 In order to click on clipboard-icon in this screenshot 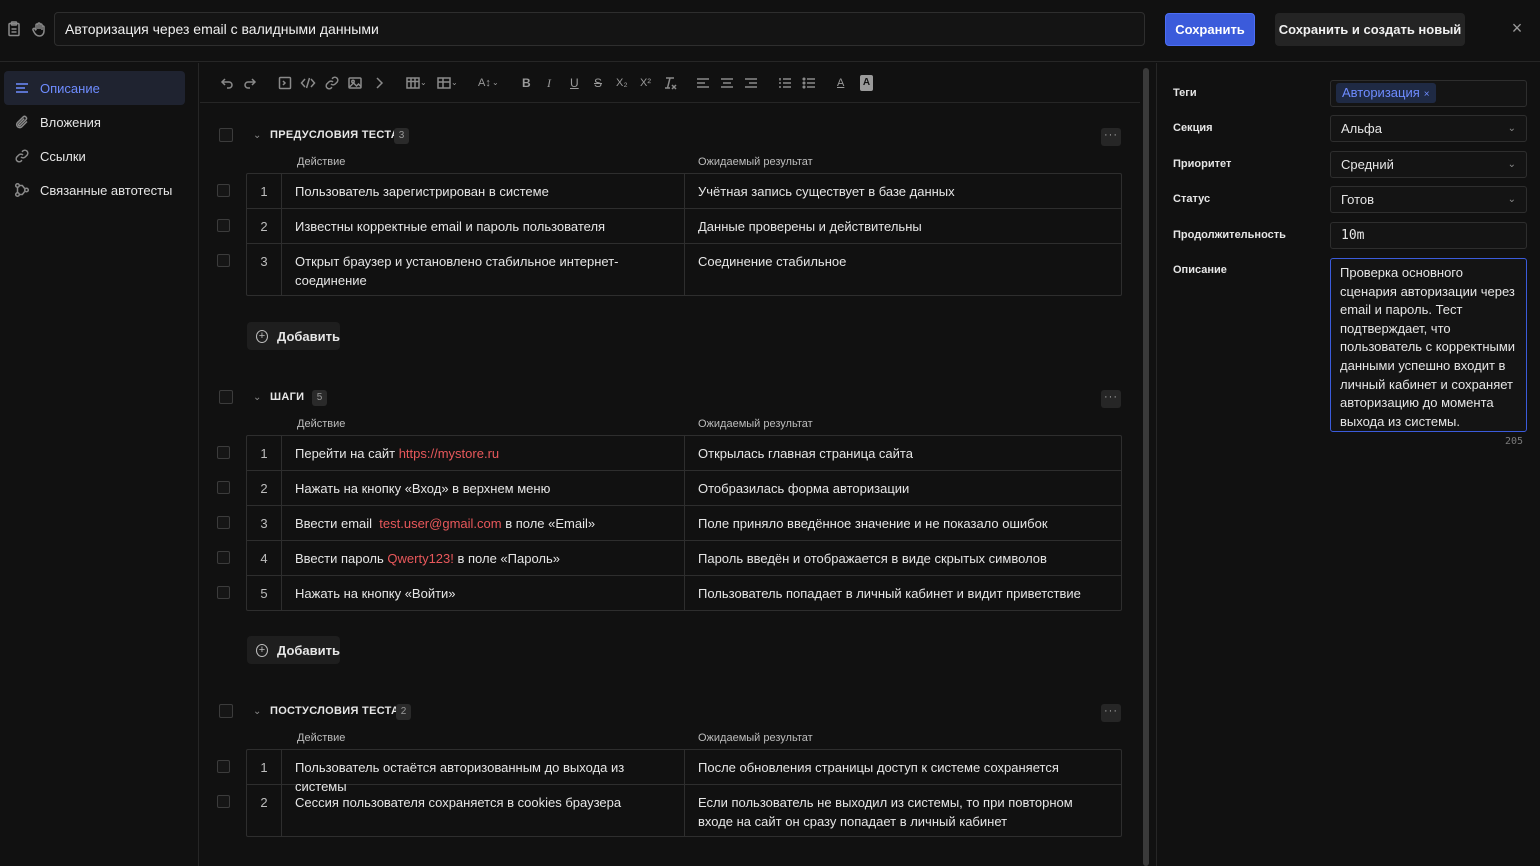, I will do `click(14, 29)`.